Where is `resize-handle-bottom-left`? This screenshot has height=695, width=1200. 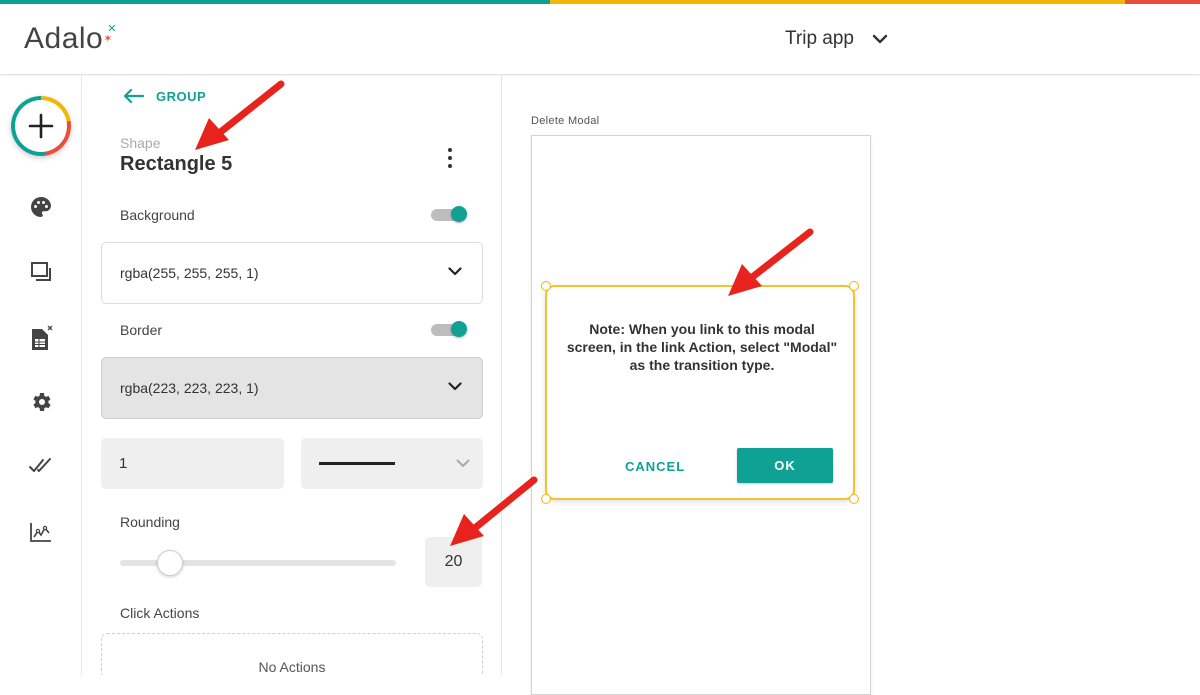 resize-handle-bottom-left is located at coordinates (546, 499).